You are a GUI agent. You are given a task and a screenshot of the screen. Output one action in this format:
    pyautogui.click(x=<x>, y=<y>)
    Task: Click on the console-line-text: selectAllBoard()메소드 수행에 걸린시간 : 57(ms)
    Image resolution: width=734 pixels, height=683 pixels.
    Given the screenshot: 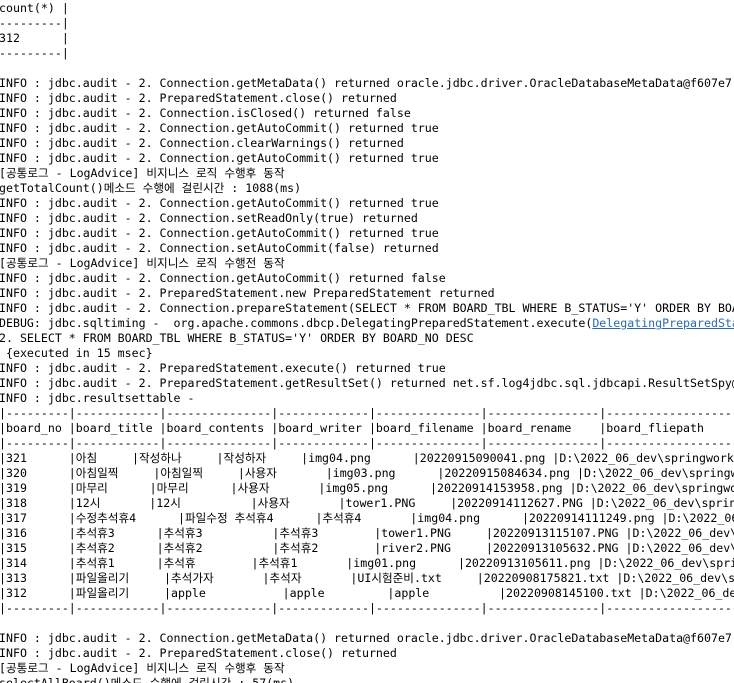 What is the action you would take?
    pyautogui.click(x=147, y=679)
    